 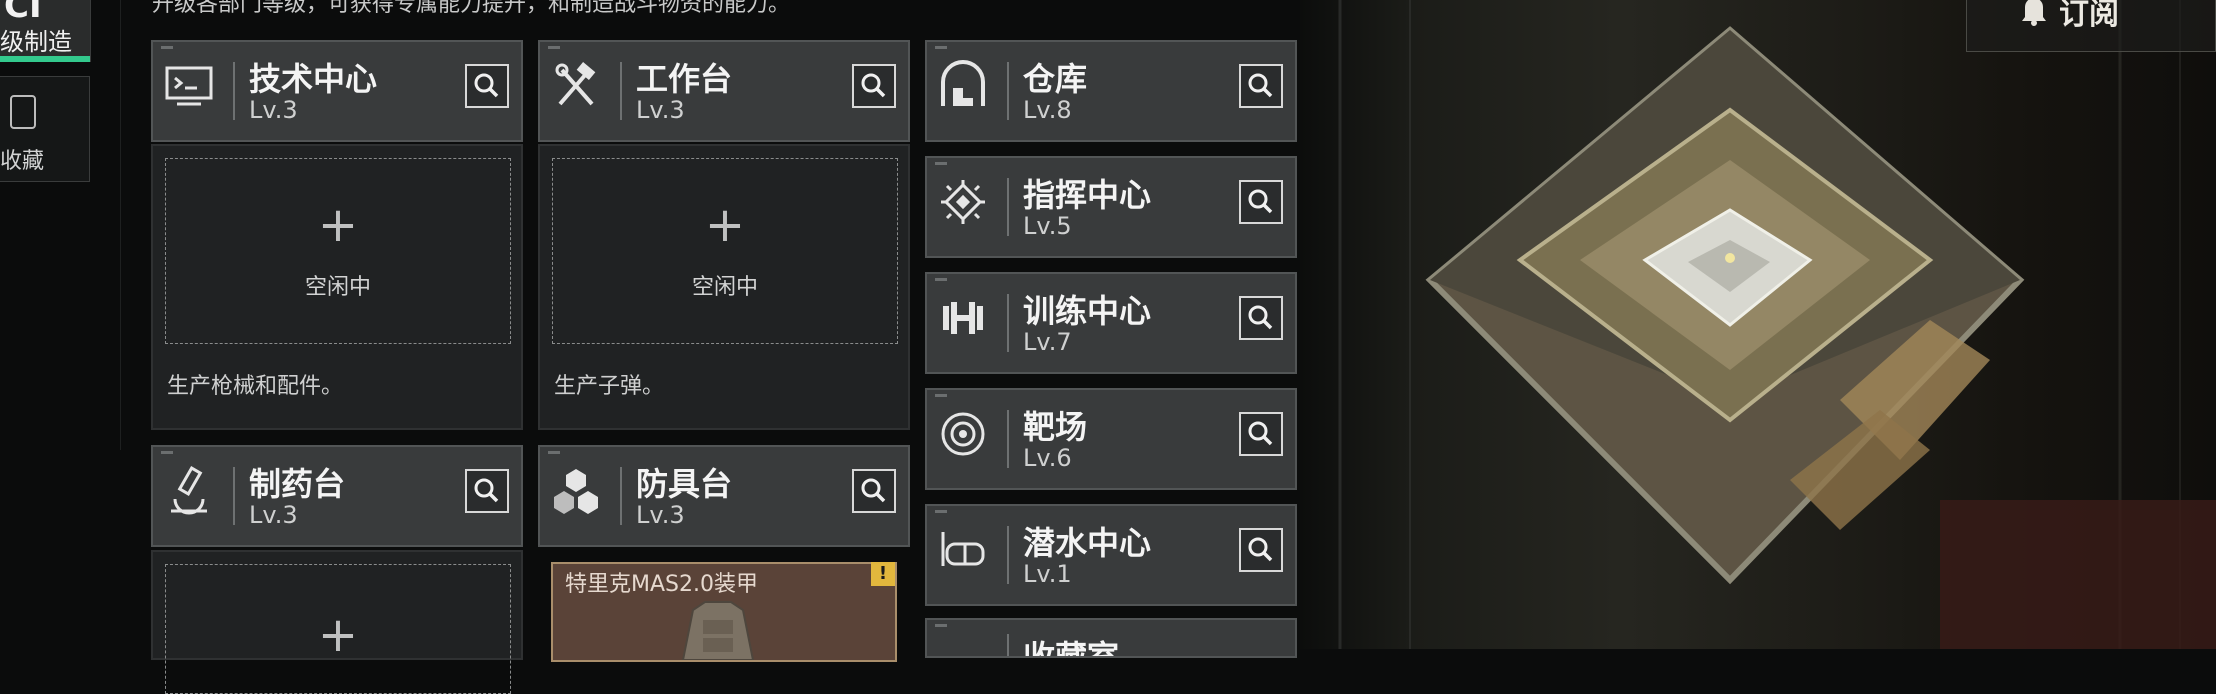 I want to click on facility-name: 仓库, so click(x=1055, y=79).